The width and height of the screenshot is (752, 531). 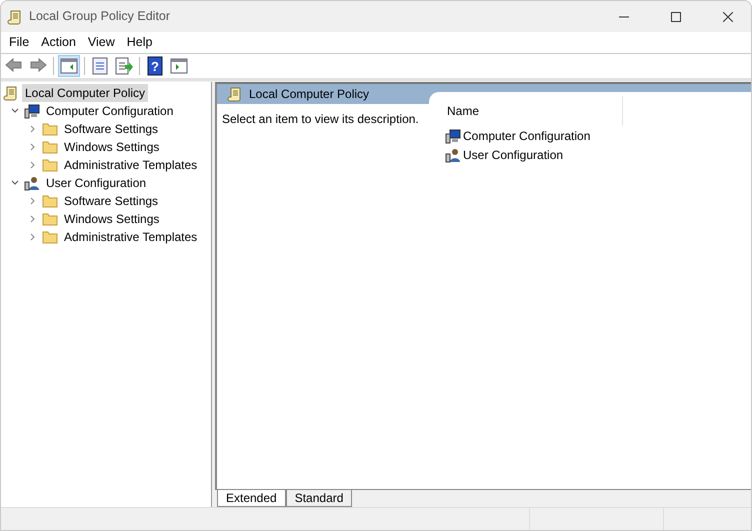 I want to click on pane-header-title: Local Computer Policy, so click(x=309, y=94).